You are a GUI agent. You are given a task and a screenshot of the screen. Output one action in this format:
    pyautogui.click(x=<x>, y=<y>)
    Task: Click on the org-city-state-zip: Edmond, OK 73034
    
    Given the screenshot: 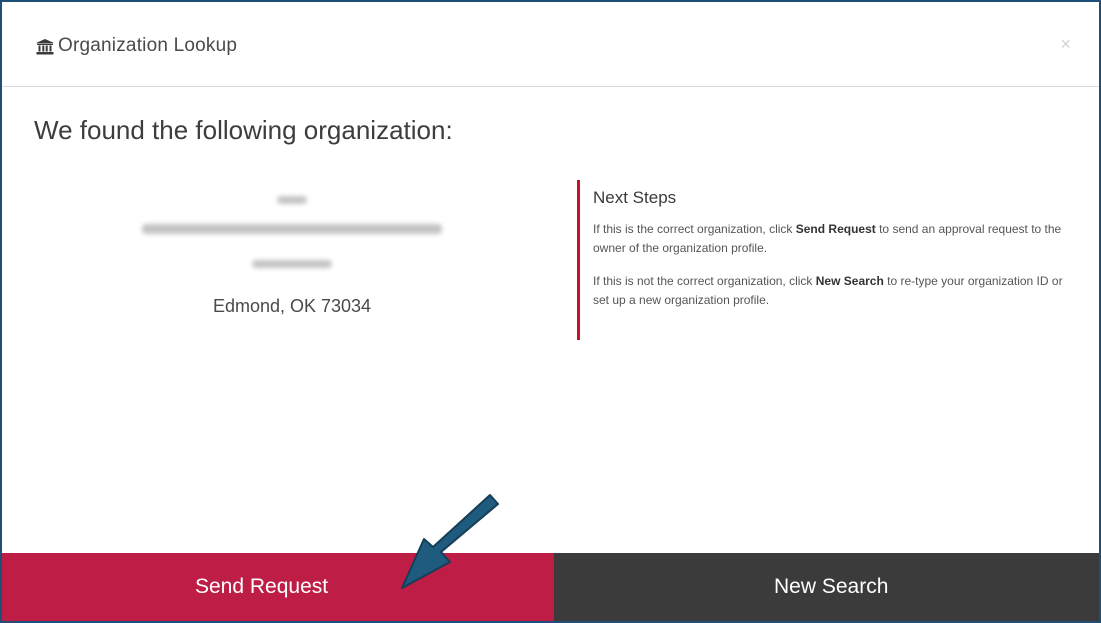 What is the action you would take?
    pyautogui.click(x=292, y=306)
    